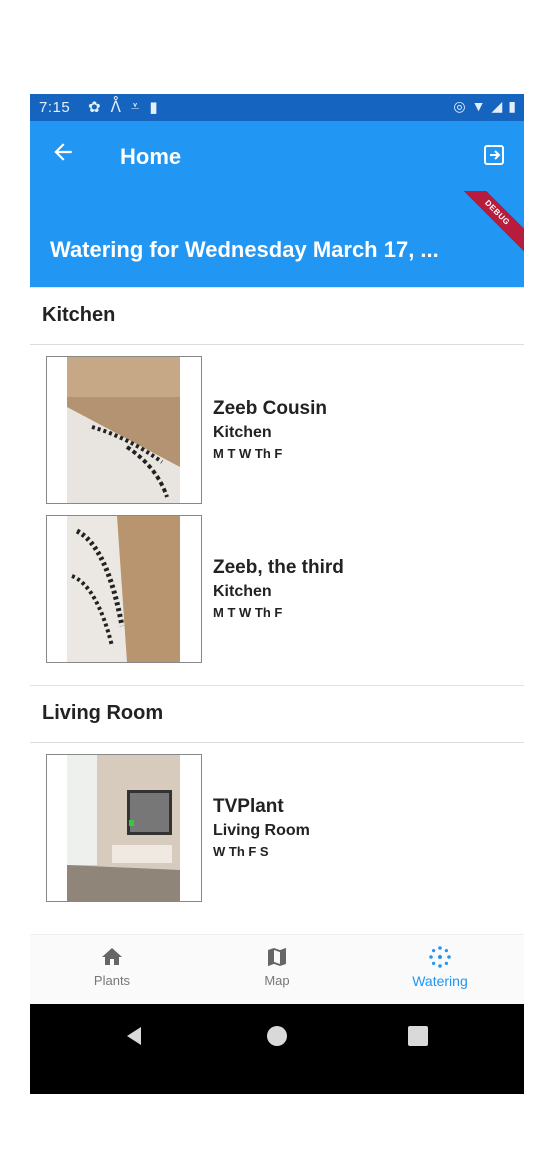 This screenshot has height=1167, width=557. What do you see at coordinates (123, 107) in the screenshot?
I see `status-icons-left: ✿ ᐰ ⩡ ▮` at bounding box center [123, 107].